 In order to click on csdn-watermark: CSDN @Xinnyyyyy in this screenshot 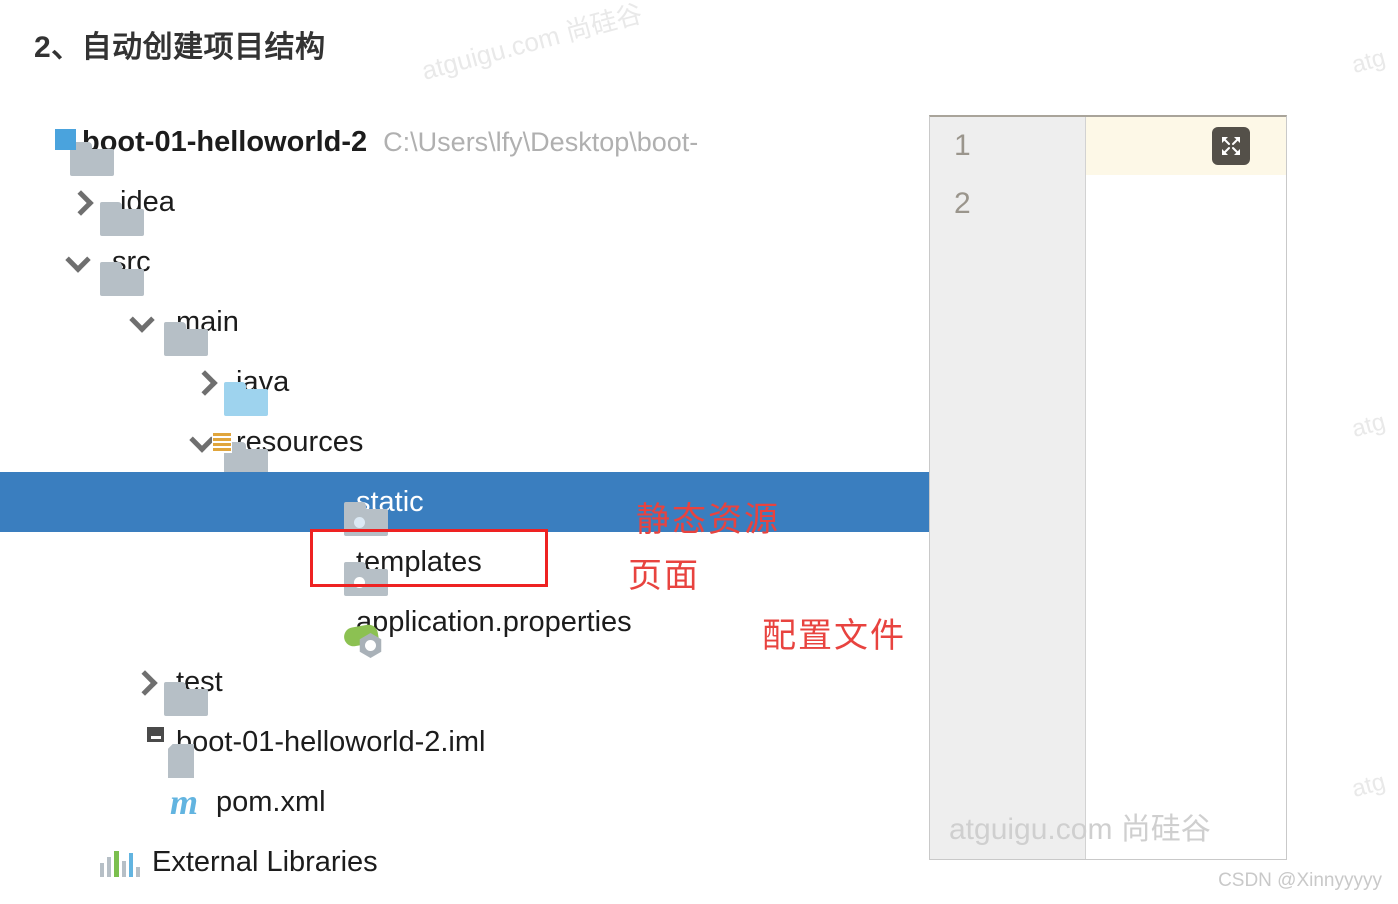, I will do `click(1300, 880)`.